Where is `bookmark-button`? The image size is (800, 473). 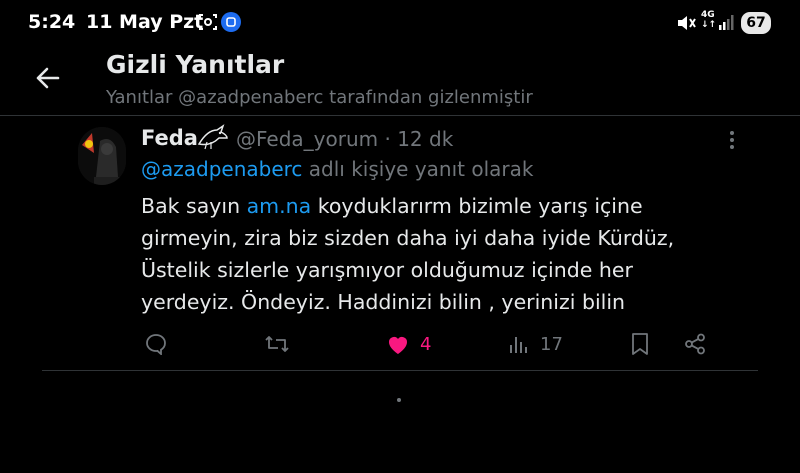 bookmark-button is located at coordinates (640, 344).